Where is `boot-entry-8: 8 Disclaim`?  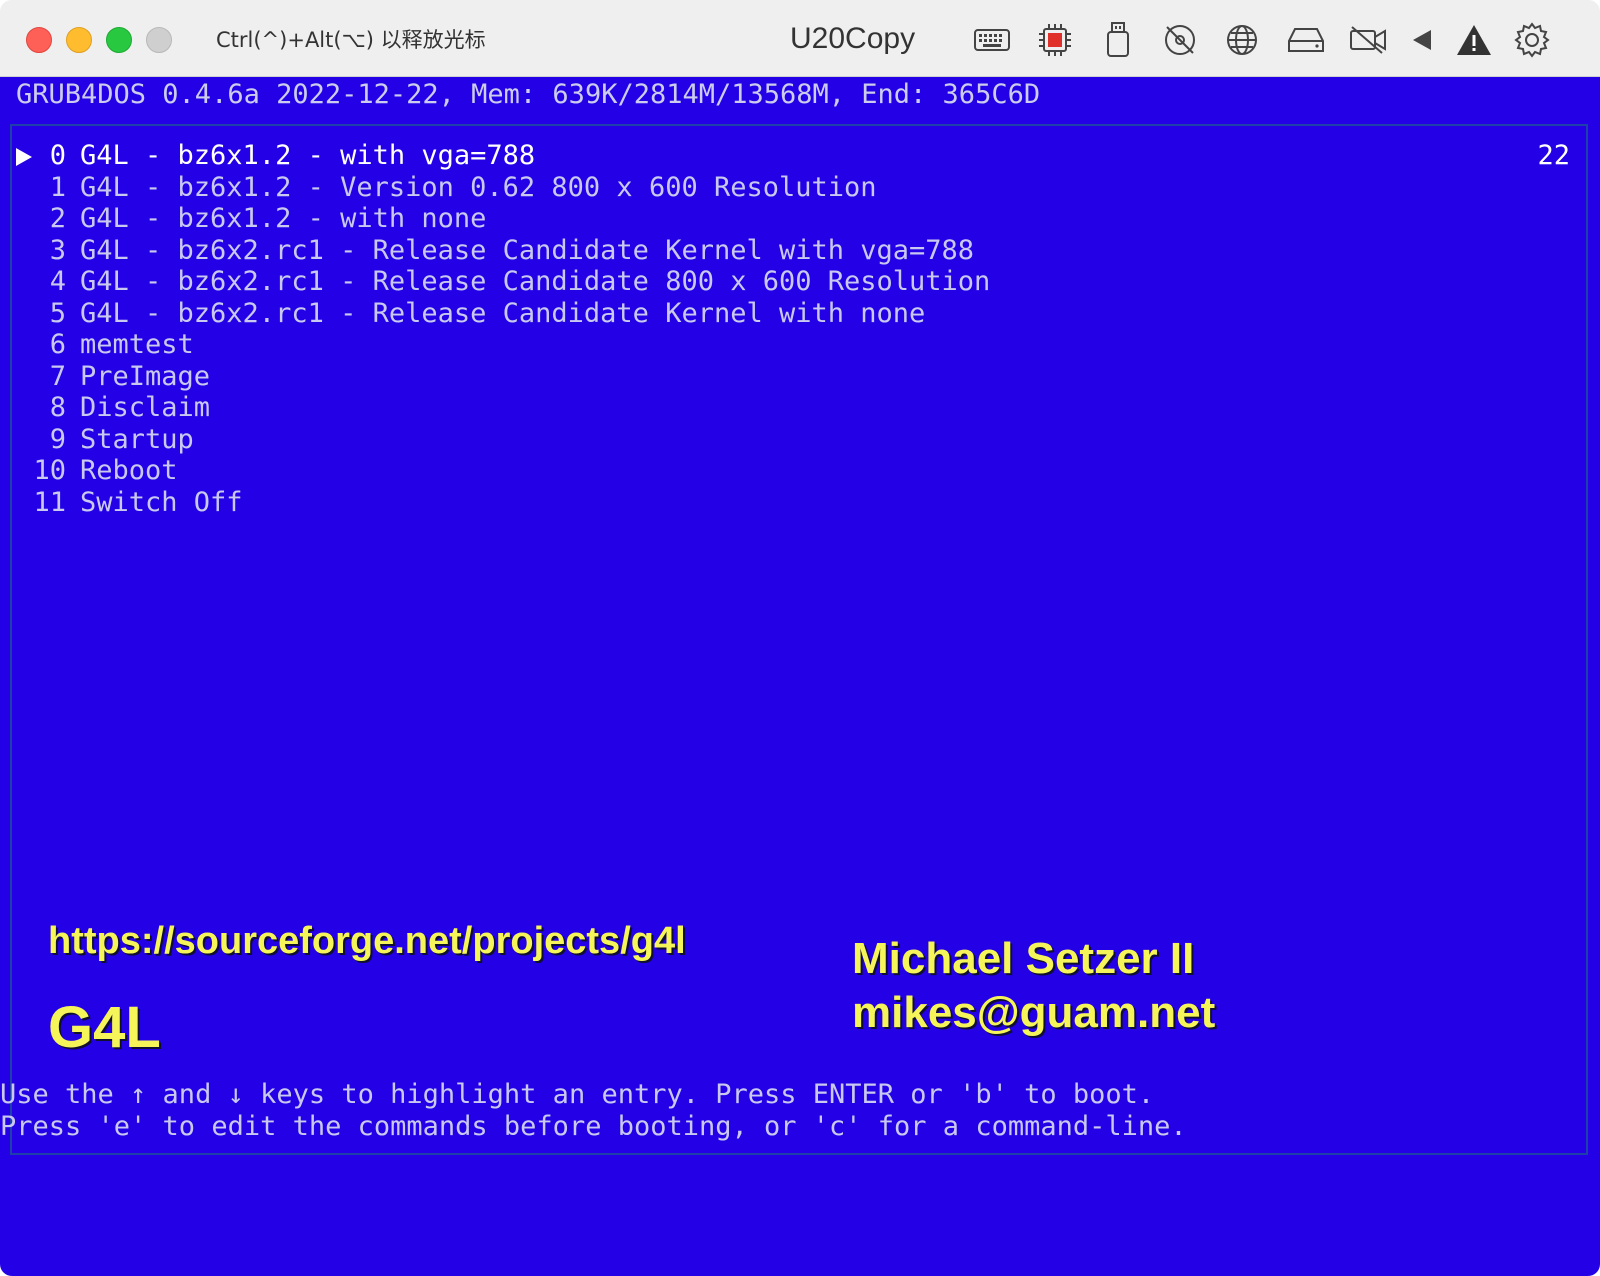 boot-entry-8: 8 Disclaim is located at coordinates (111, 408).